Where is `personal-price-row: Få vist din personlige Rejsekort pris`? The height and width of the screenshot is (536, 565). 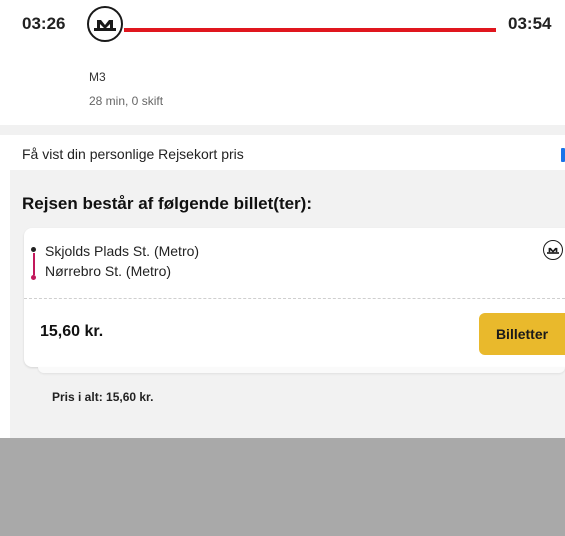 personal-price-row: Få vist din personlige Rejsekort pris is located at coordinates (287, 152).